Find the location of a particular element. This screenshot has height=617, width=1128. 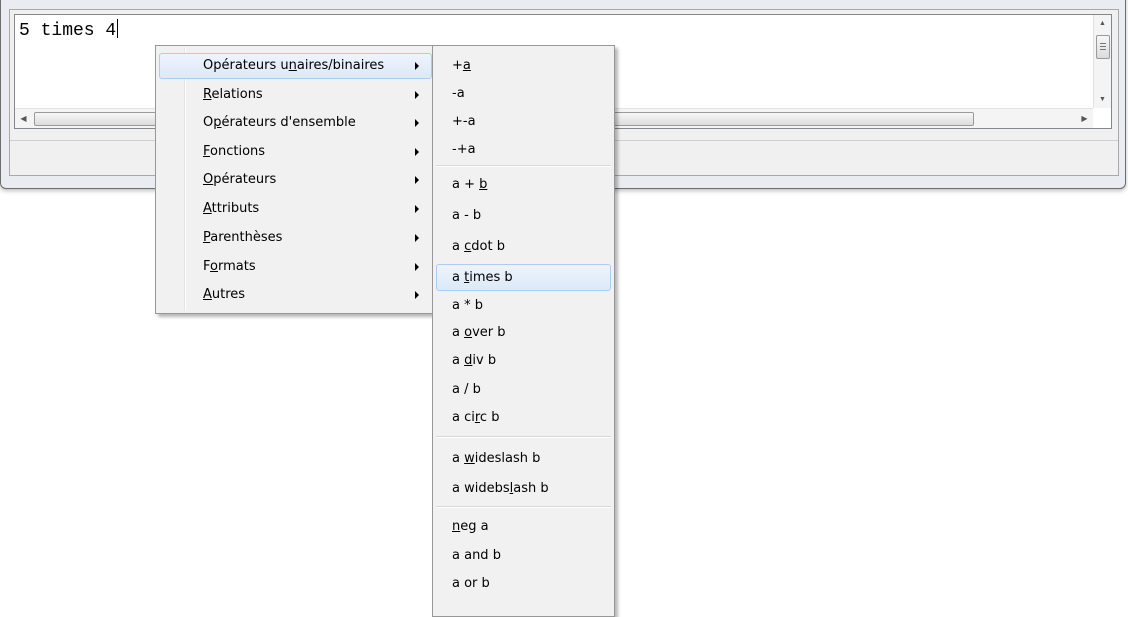

label-text: +-a is located at coordinates (464, 121).